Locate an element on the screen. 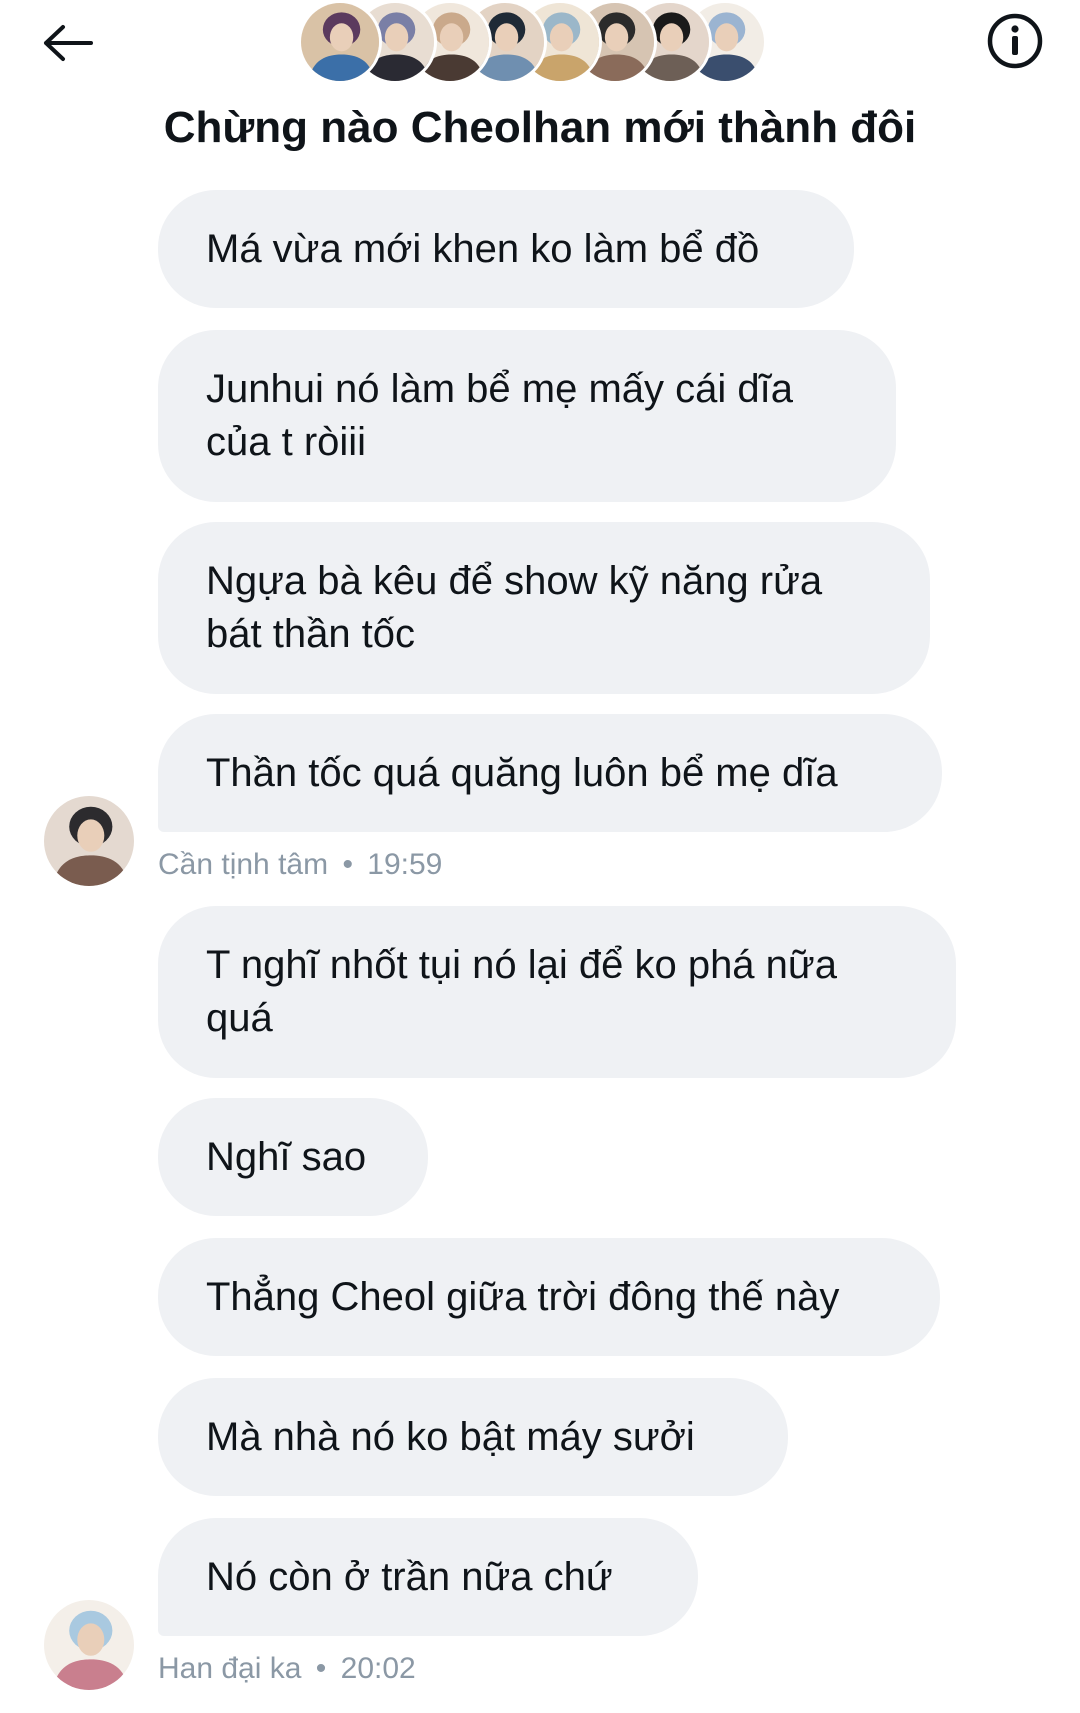  info-circle-icon is located at coordinates (1015, 41).